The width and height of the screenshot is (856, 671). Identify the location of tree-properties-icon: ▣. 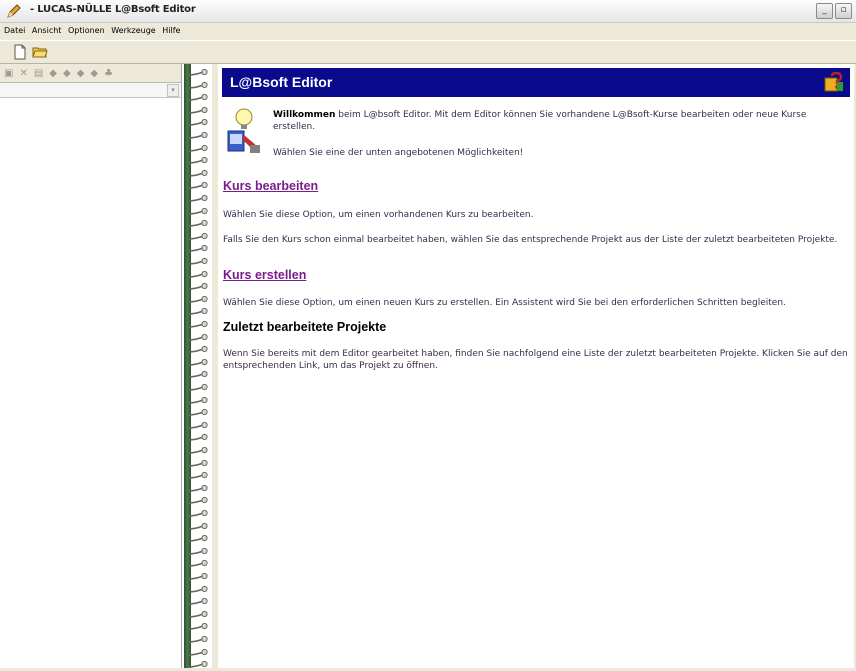
(8, 73).